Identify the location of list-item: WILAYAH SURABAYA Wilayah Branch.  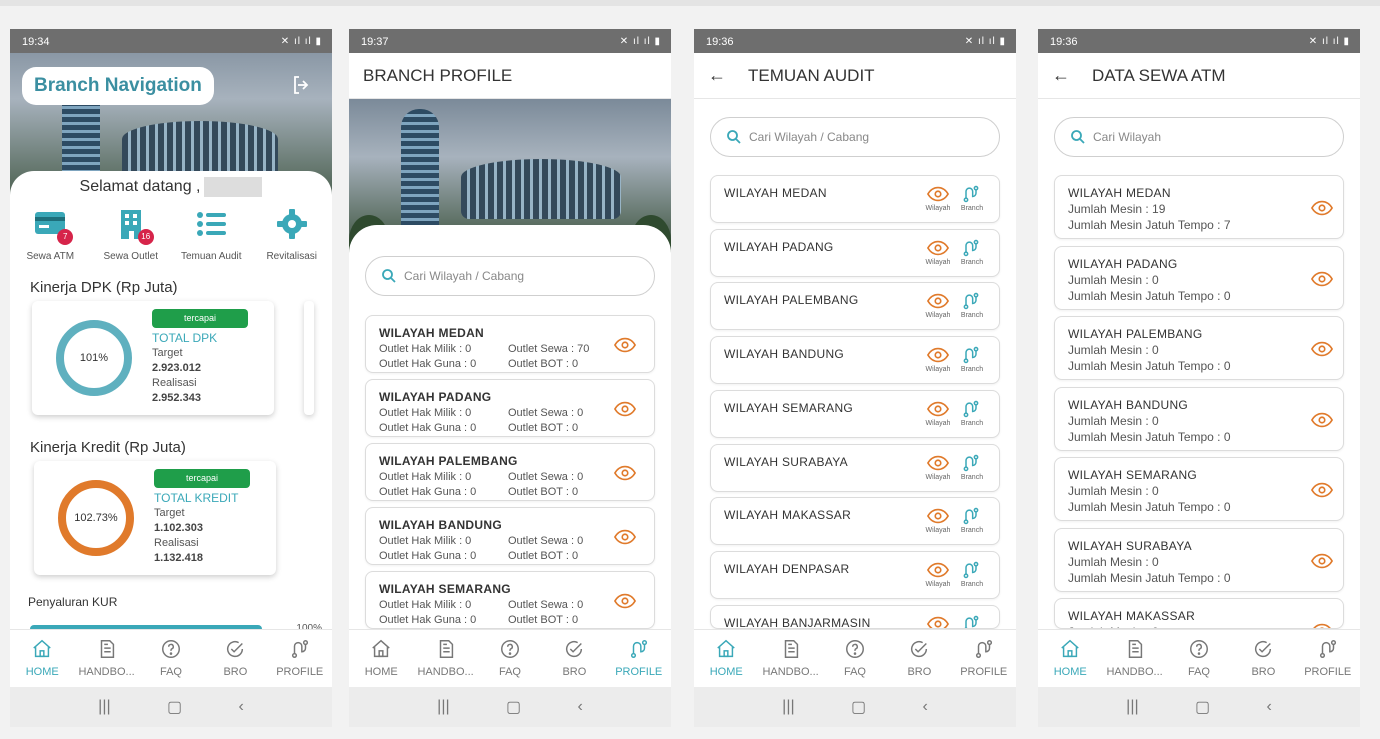
(855, 467).